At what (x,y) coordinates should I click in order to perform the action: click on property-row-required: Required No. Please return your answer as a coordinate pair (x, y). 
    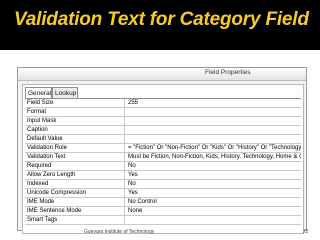
    Looking at the image, I should click on (163, 166).